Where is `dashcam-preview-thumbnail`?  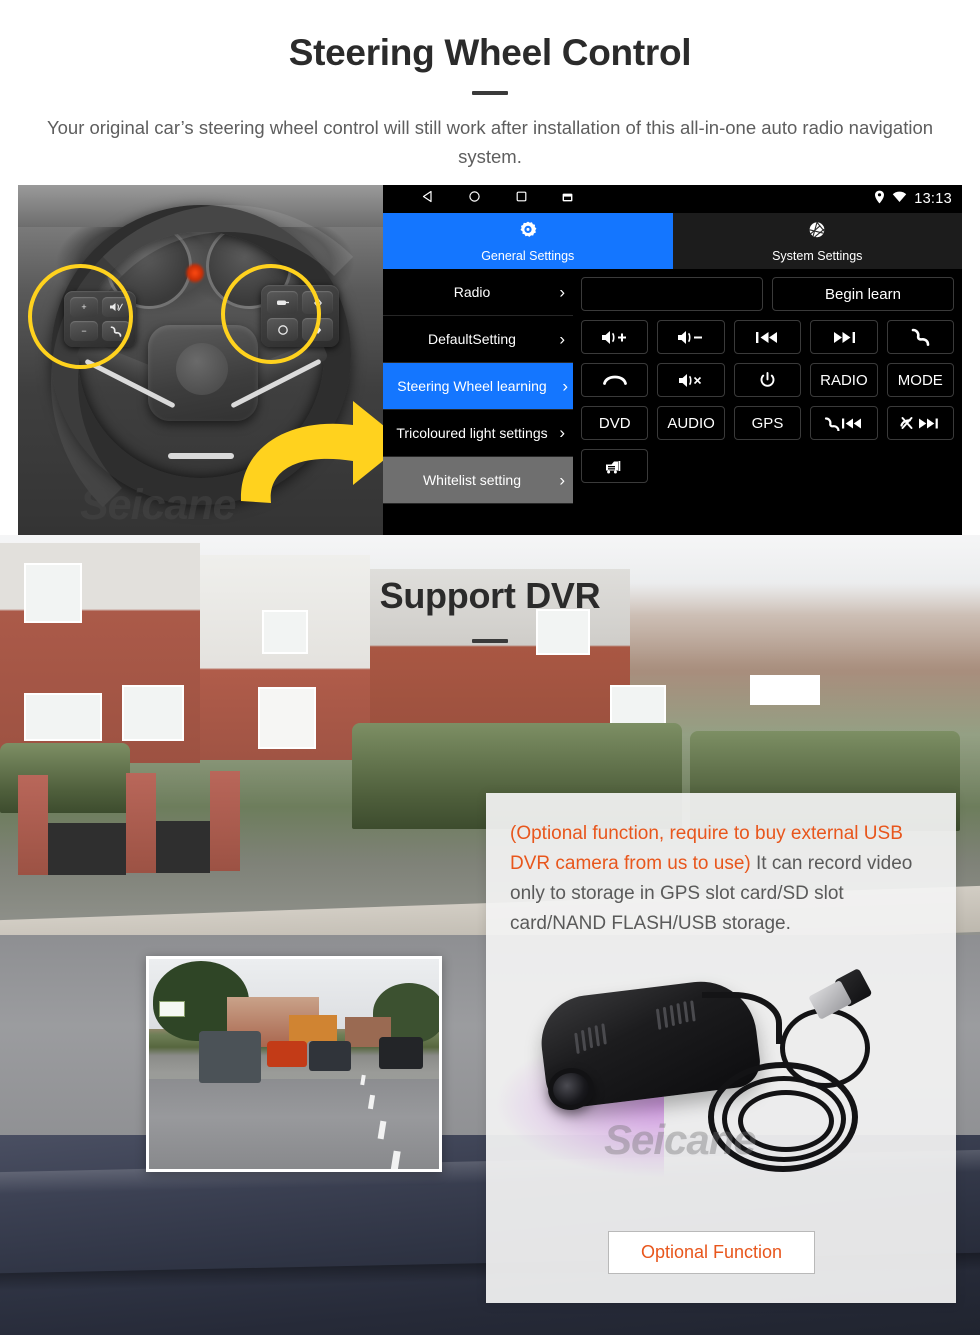 dashcam-preview-thumbnail is located at coordinates (294, 1064).